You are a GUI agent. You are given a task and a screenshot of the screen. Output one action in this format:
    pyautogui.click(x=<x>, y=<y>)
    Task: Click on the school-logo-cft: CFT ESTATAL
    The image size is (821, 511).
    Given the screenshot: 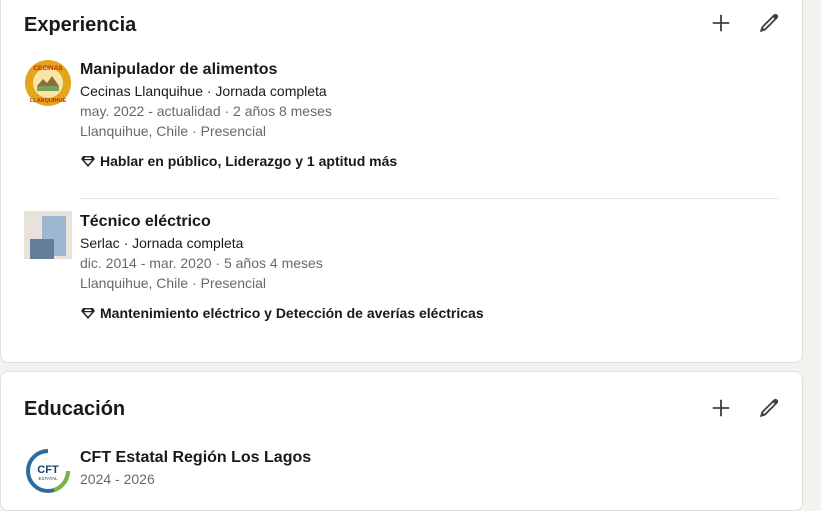 What is the action you would take?
    pyautogui.click(x=48, y=471)
    